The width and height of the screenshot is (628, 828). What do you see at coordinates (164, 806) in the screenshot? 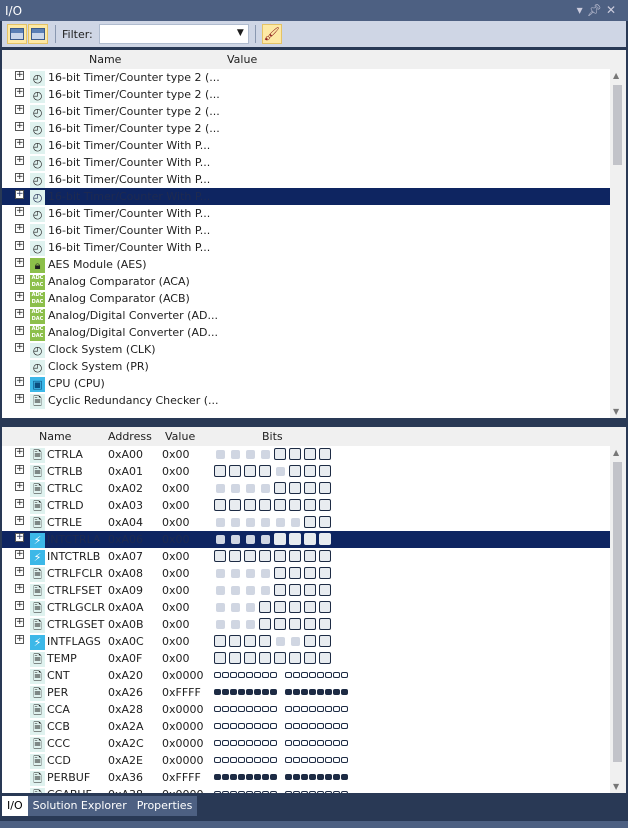
I see `tab-properties: Properties` at bounding box center [164, 806].